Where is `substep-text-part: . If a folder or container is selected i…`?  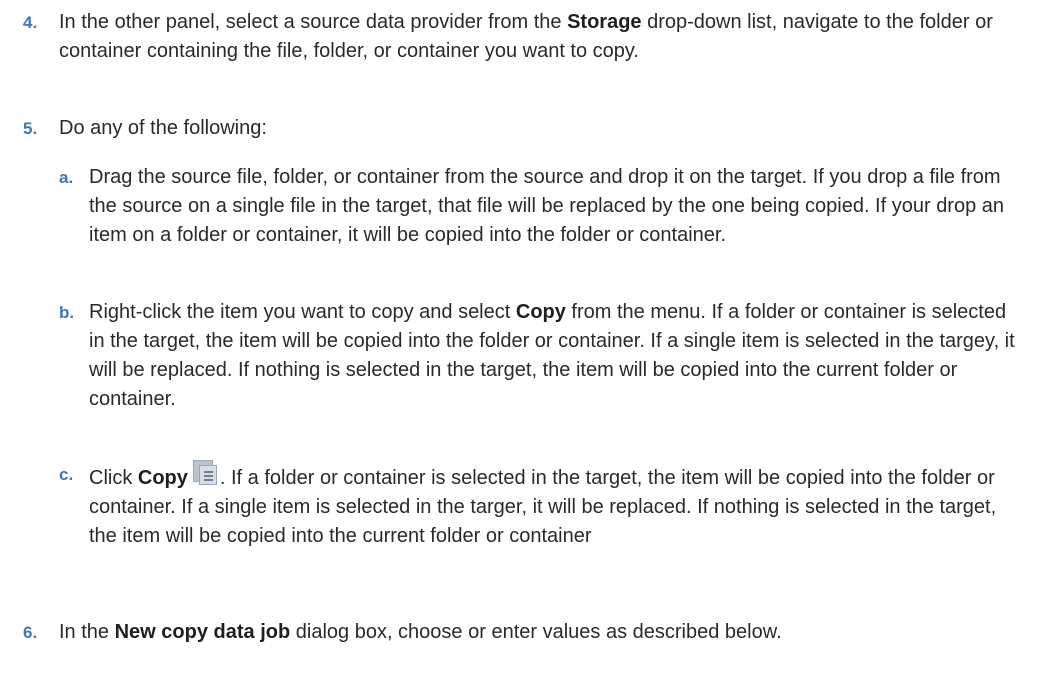 substep-text-part: . If a folder or container is selected i… is located at coordinates (543, 507).